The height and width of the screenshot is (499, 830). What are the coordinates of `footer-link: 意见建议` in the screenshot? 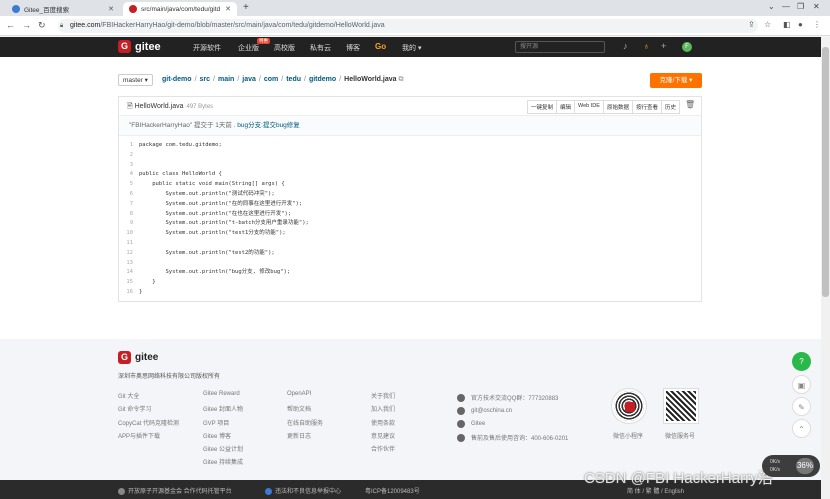 It's located at (383, 437).